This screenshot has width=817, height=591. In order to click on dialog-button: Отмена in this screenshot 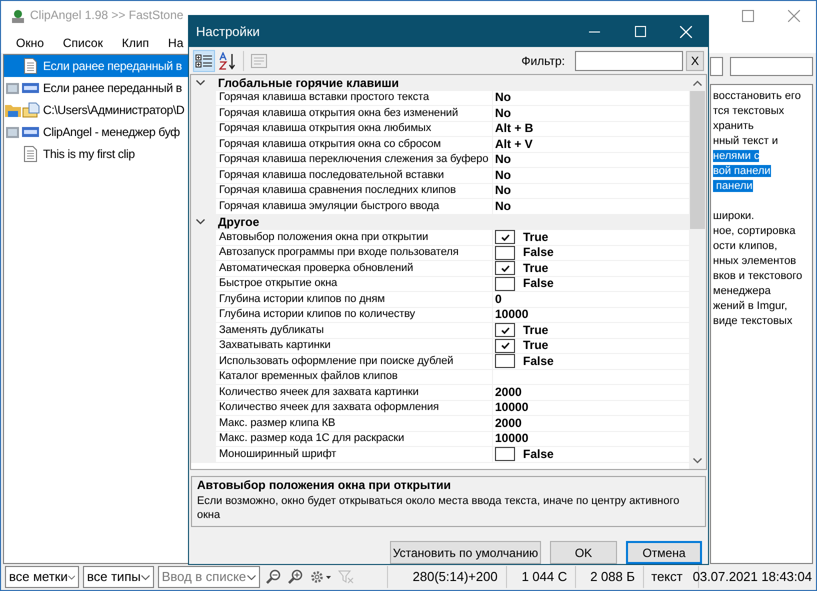, I will do `click(664, 552)`.